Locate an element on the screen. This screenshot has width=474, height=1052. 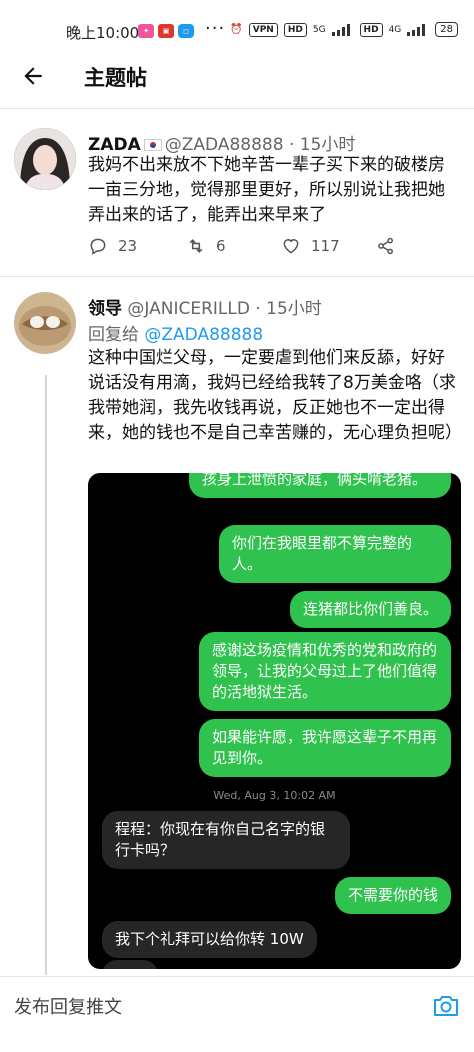
page-title: 主题帖 is located at coordinates (115, 78).